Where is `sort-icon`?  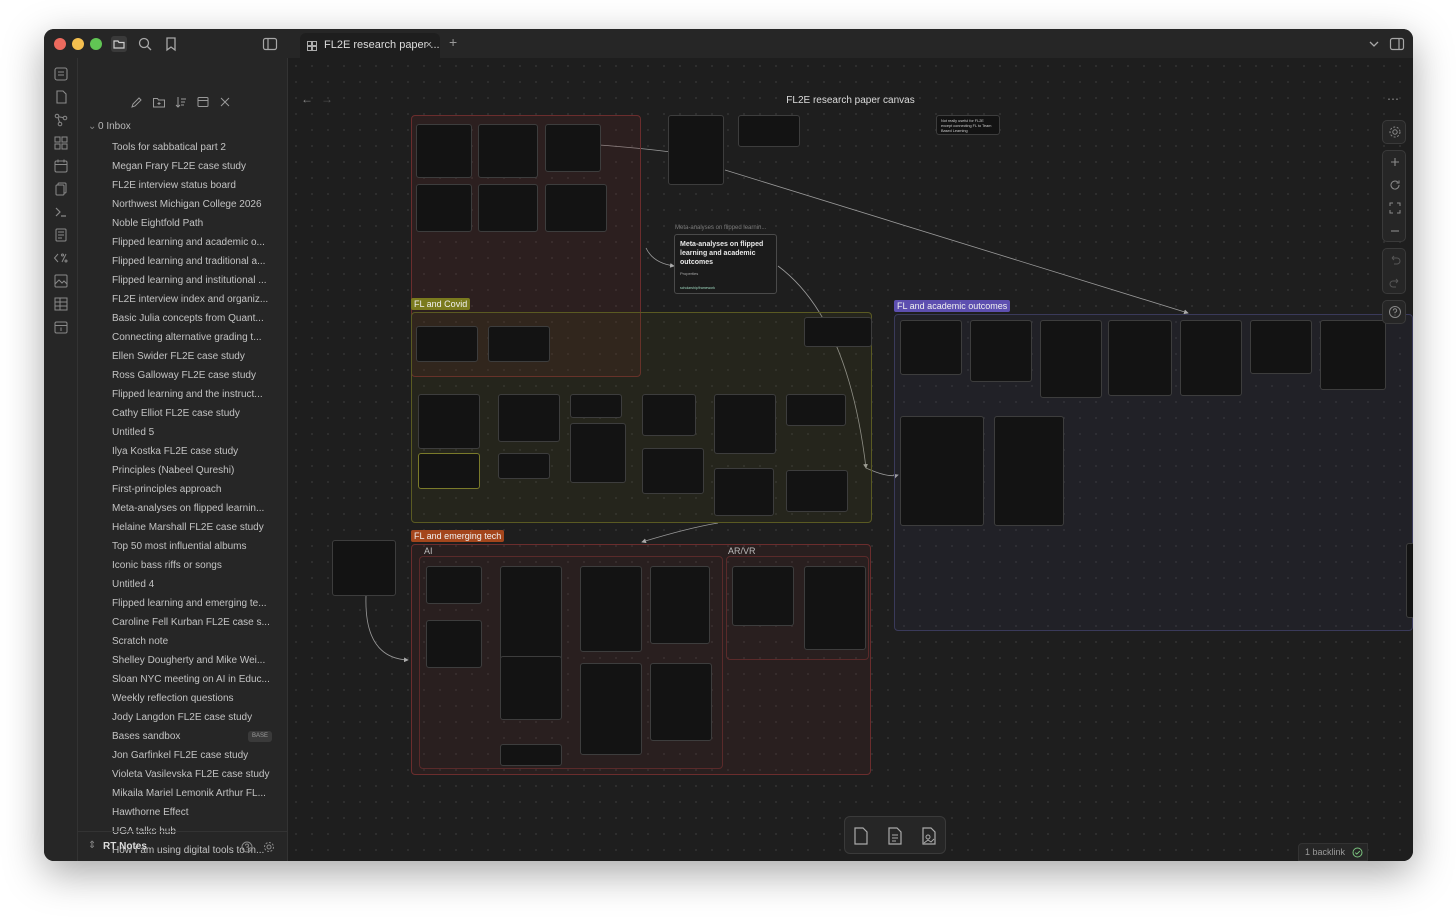 sort-icon is located at coordinates (181, 102).